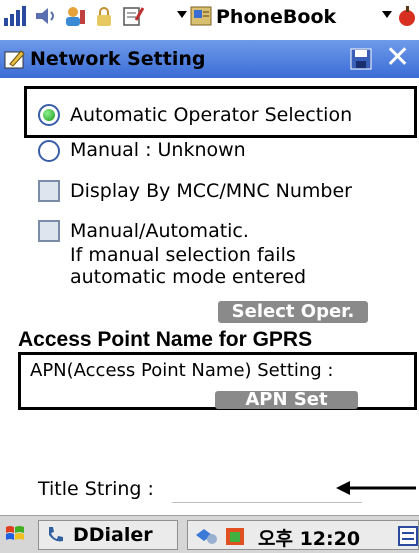 This screenshot has width=419, height=553. I want to click on phone-icon, so click(56, 534).